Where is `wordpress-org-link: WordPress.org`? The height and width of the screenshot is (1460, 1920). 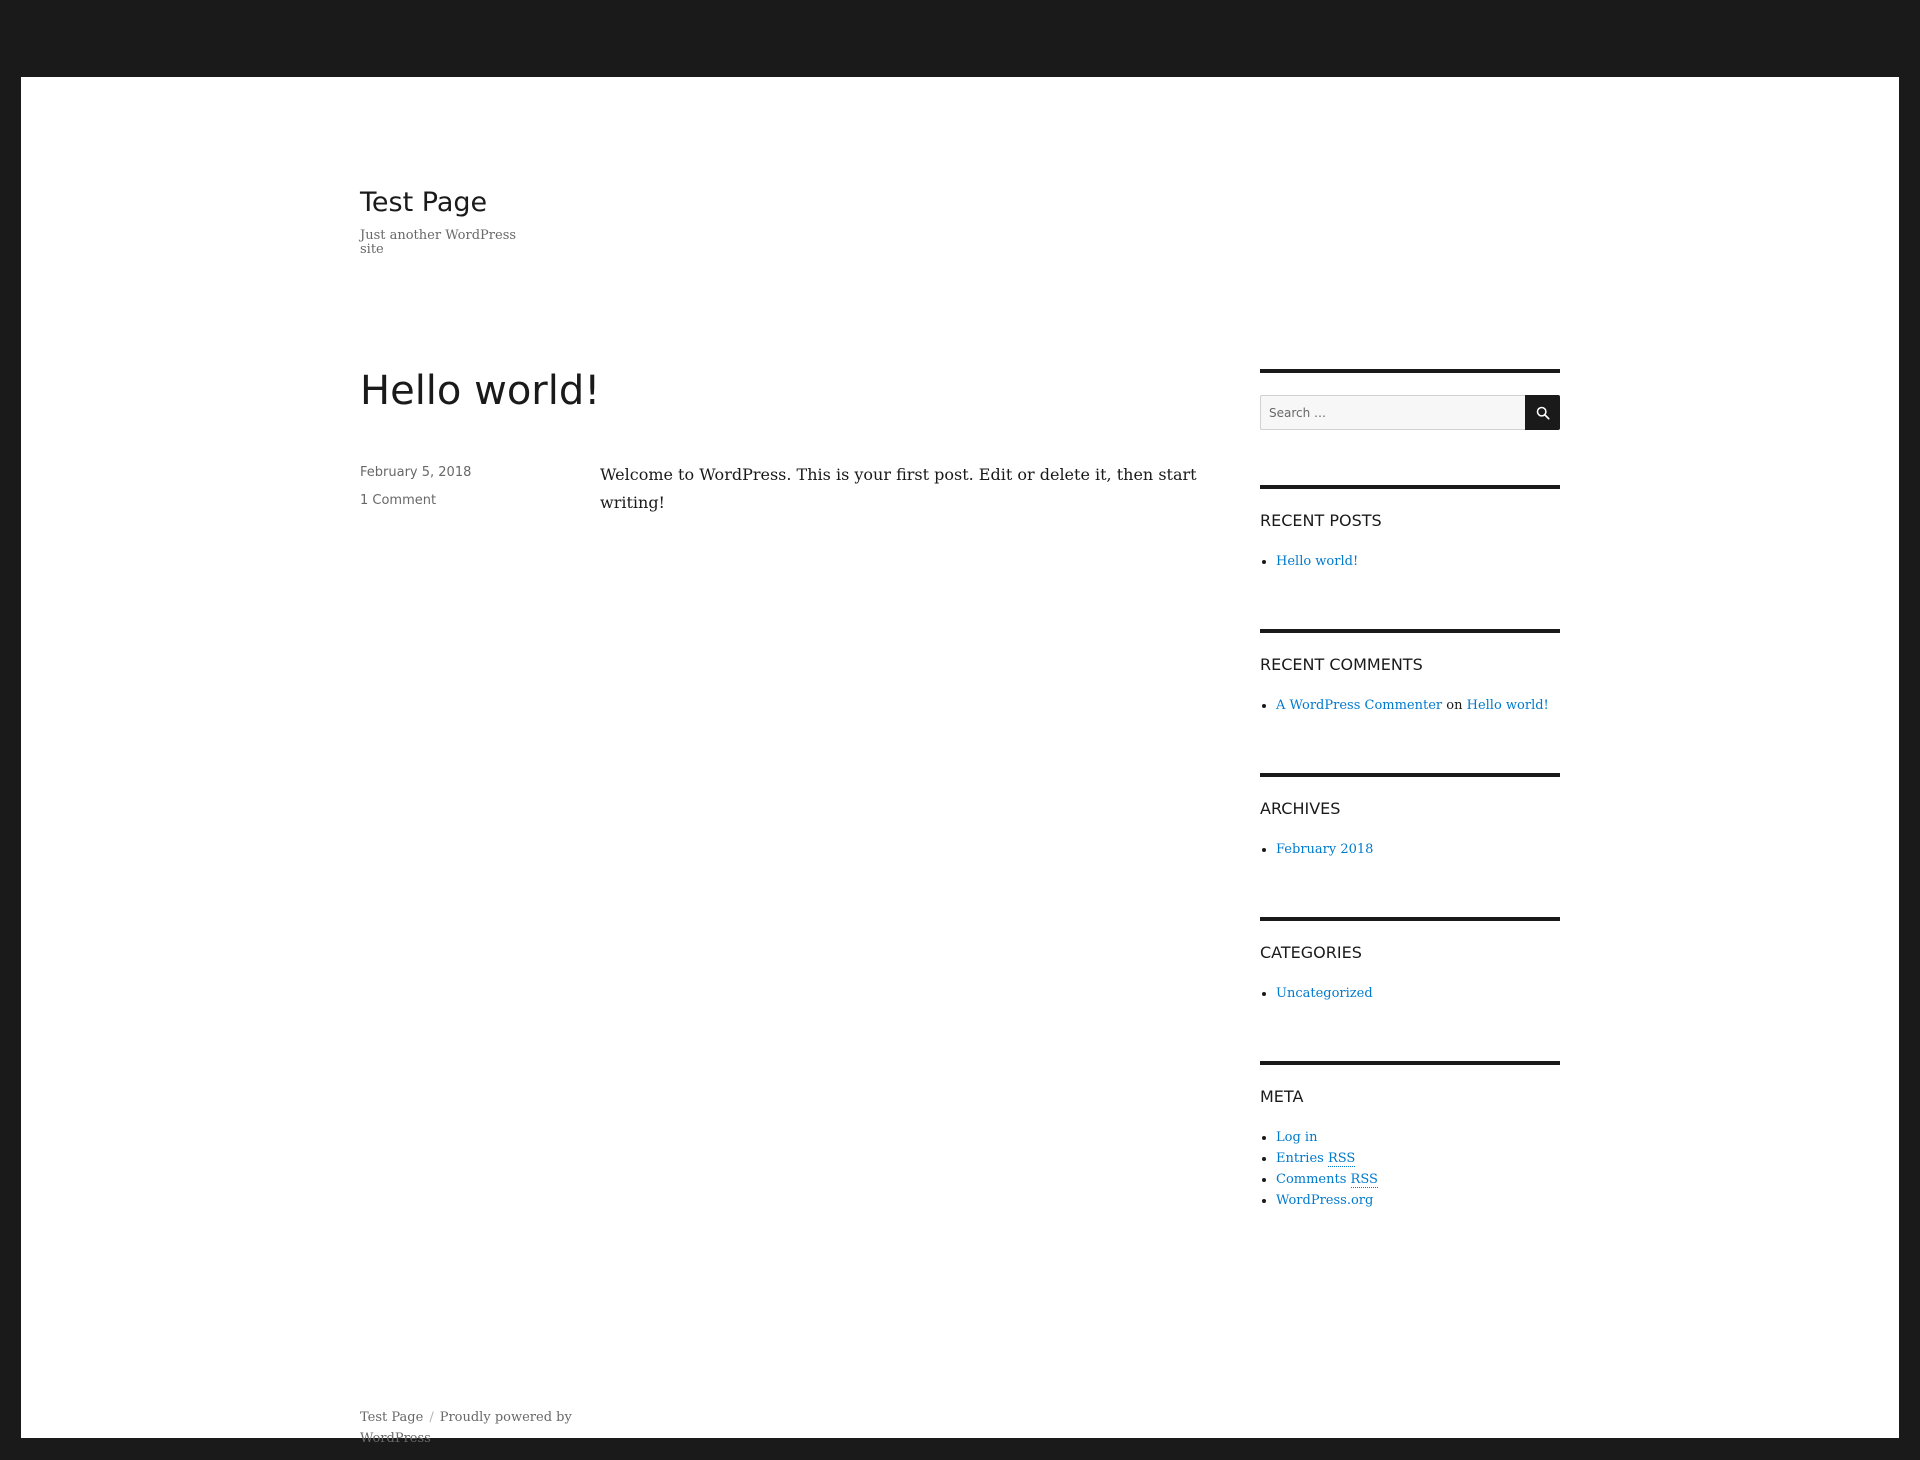
wordpress-org-link: WordPress.org is located at coordinates (1324, 1200).